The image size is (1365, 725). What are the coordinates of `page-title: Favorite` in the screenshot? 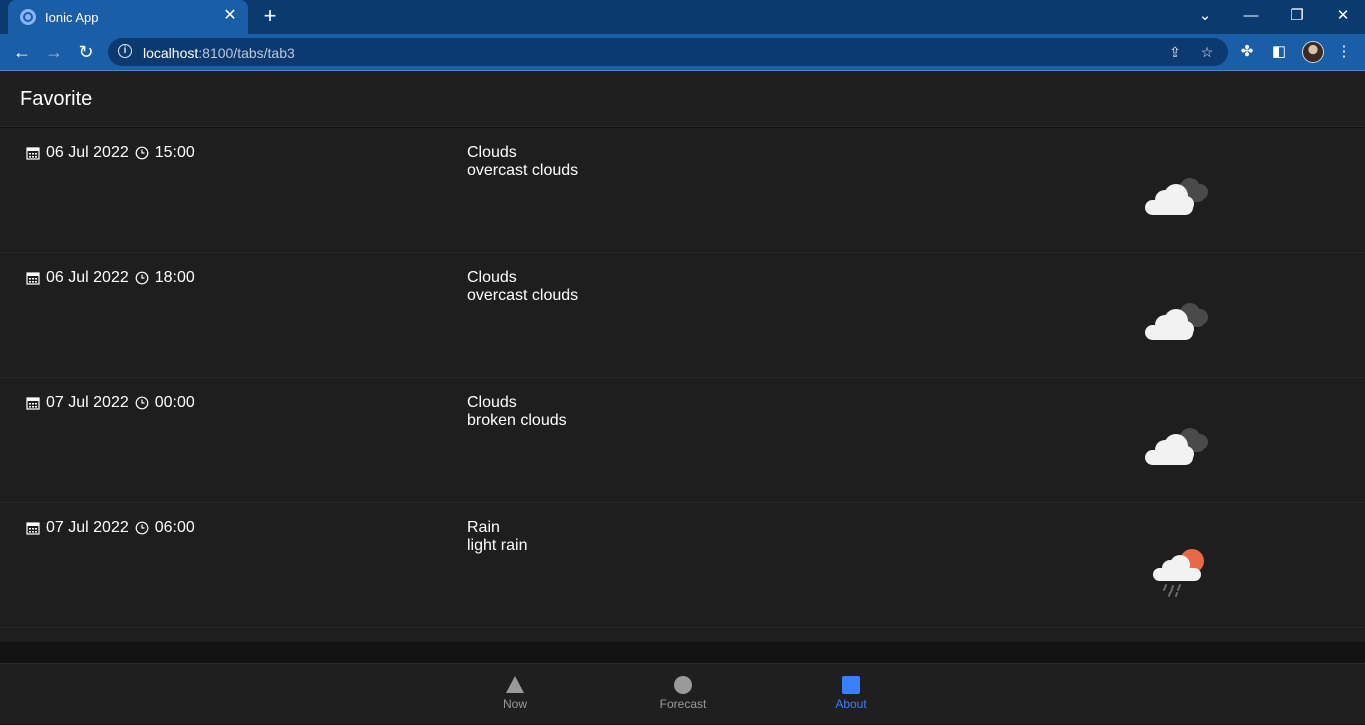 It's located at (56, 99).